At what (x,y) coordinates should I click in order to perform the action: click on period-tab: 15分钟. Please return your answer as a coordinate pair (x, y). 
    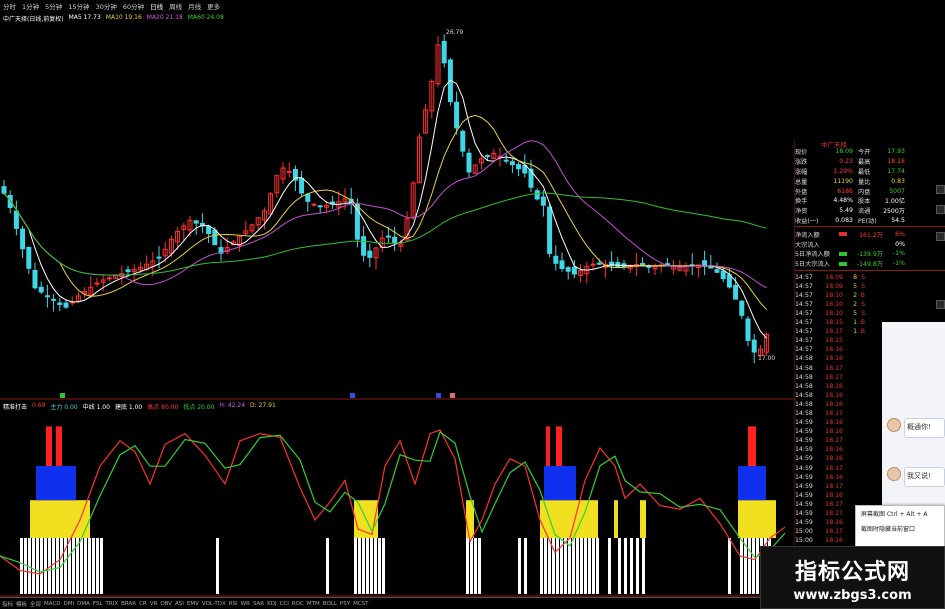
    Looking at the image, I should click on (78, 6).